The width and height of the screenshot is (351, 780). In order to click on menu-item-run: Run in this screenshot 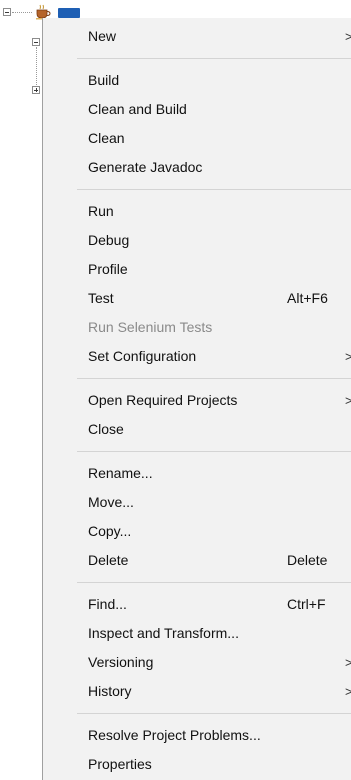, I will do `click(197, 211)`.